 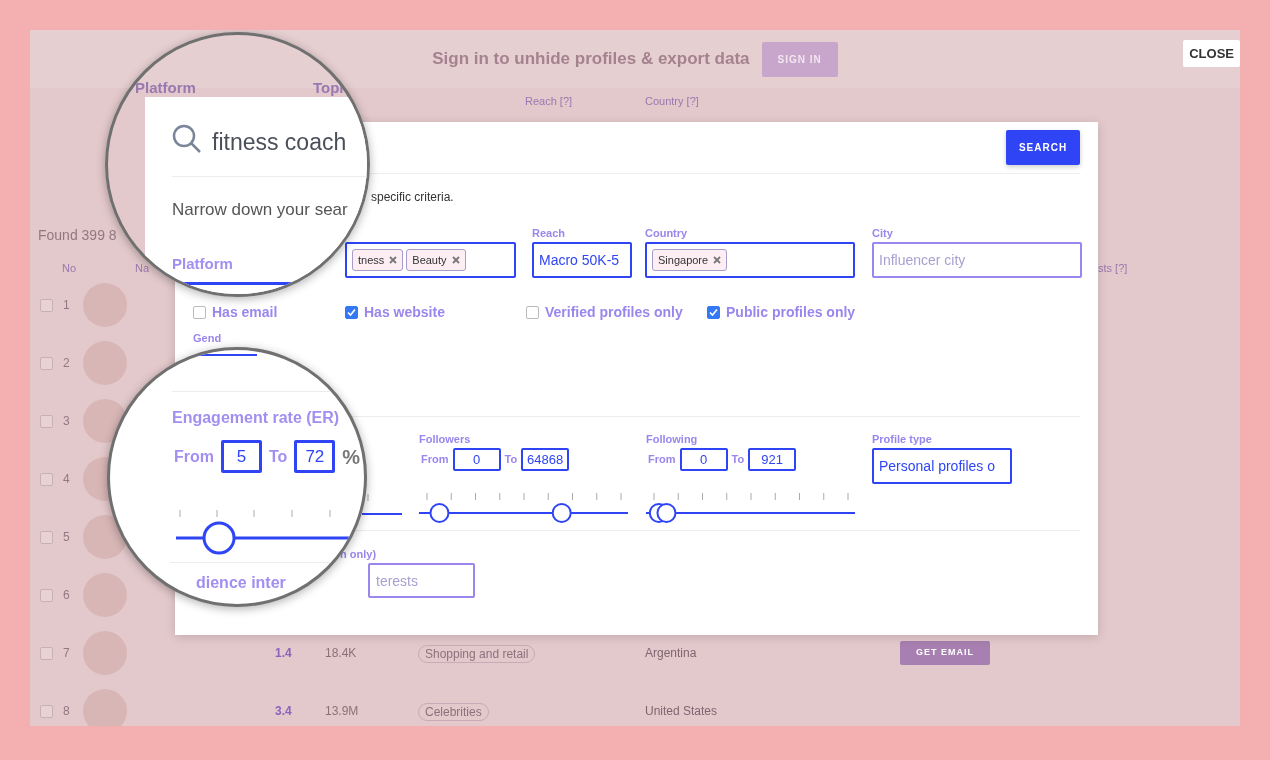 What do you see at coordinates (66, 653) in the screenshot?
I see `row-number: 7` at bounding box center [66, 653].